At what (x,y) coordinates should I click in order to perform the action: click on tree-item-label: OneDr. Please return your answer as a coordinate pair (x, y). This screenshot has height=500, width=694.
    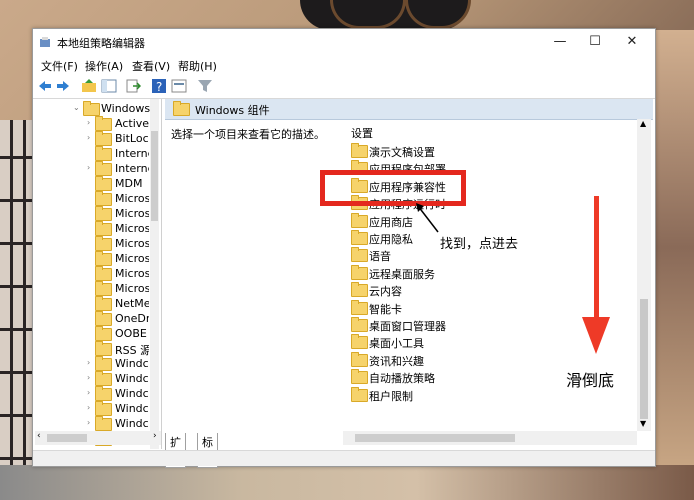
    Looking at the image, I should click on (132, 318).